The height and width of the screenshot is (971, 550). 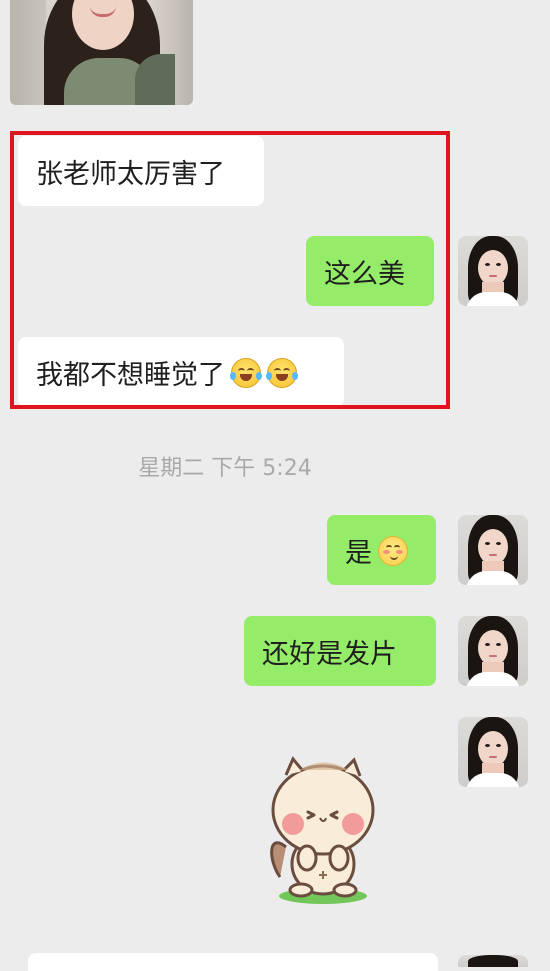 What do you see at coordinates (358, 553) in the screenshot?
I see `message-text: 是` at bounding box center [358, 553].